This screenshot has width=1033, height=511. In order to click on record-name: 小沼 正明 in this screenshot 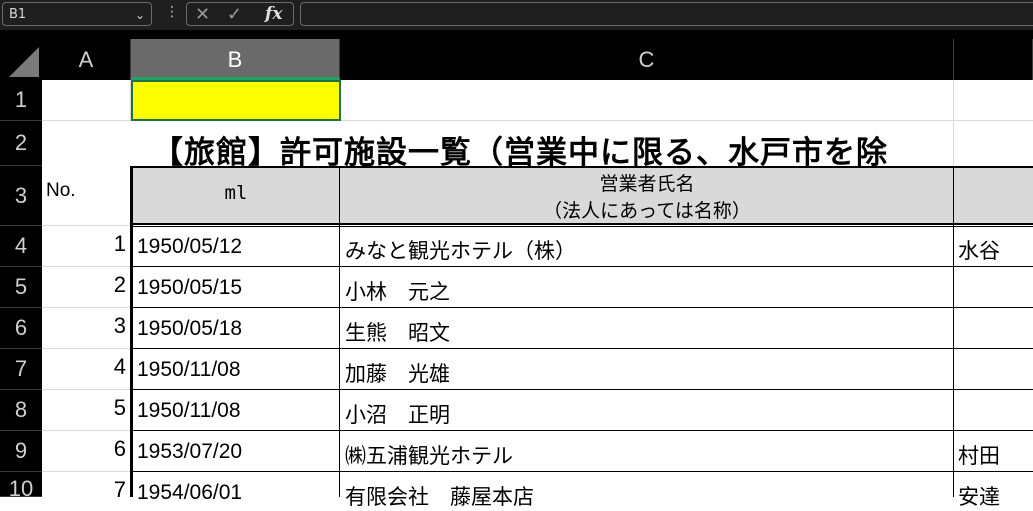, I will do `click(397, 415)`.